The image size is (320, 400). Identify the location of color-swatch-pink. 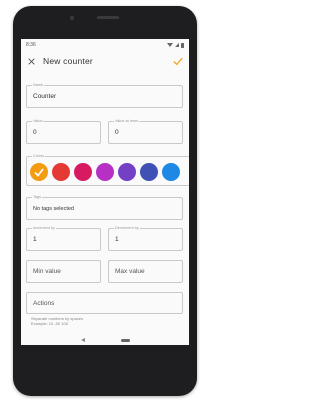
(83, 172).